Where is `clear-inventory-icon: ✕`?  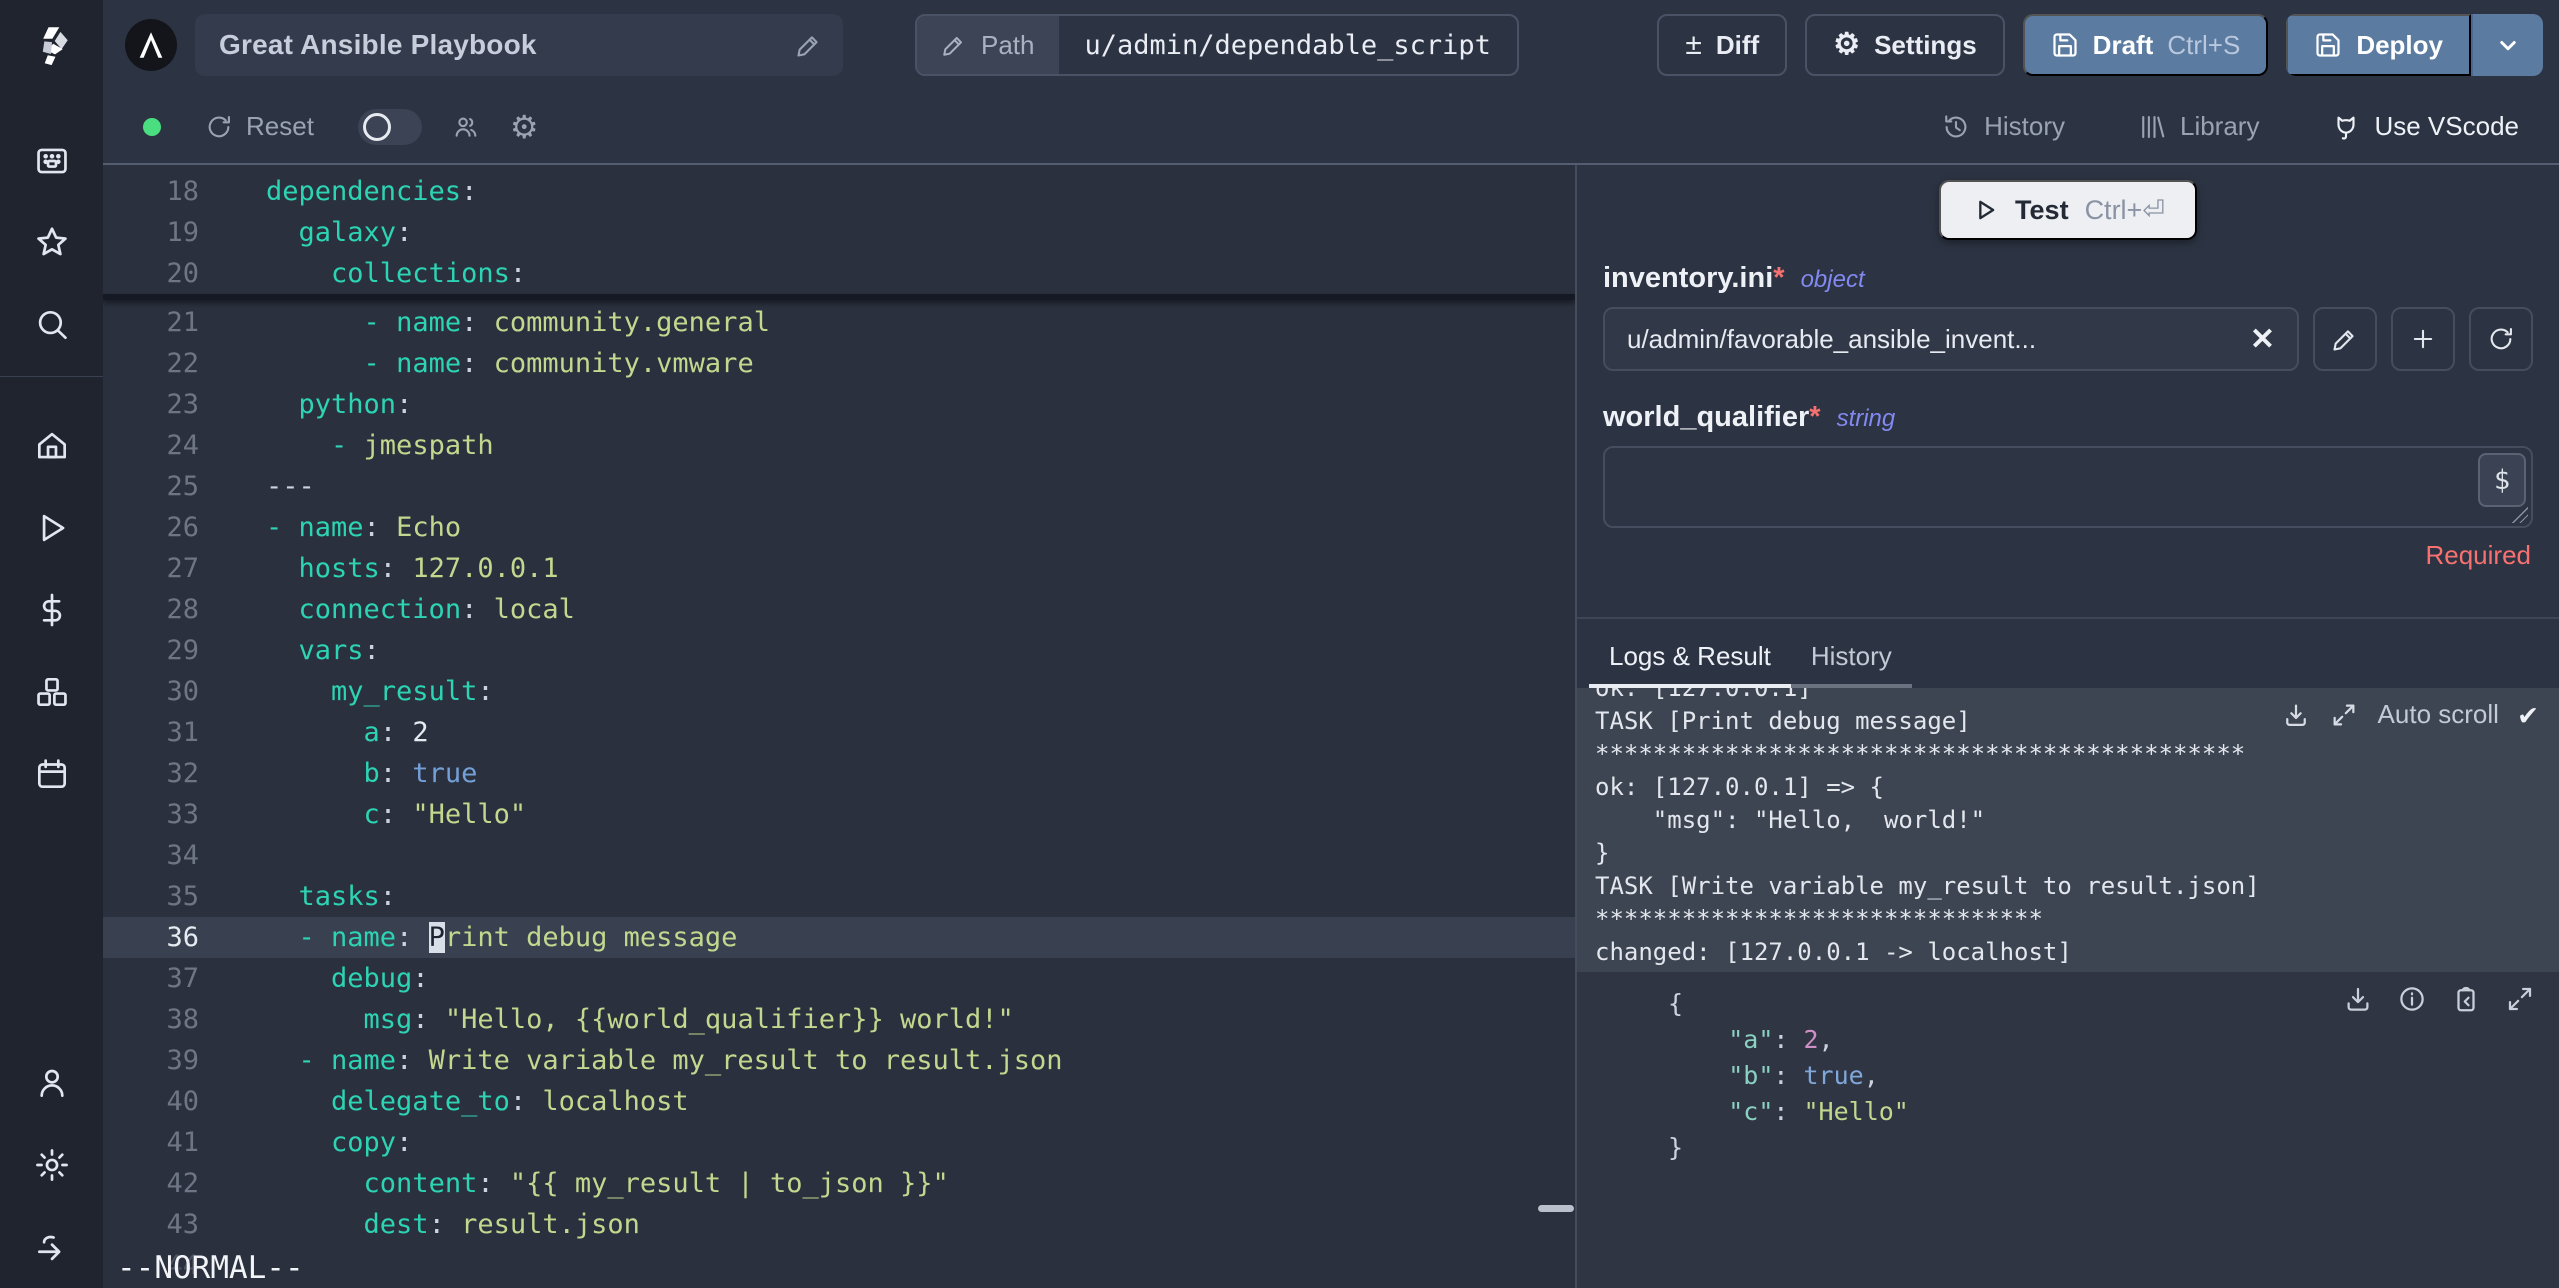 clear-inventory-icon: ✕ is located at coordinates (2262, 339).